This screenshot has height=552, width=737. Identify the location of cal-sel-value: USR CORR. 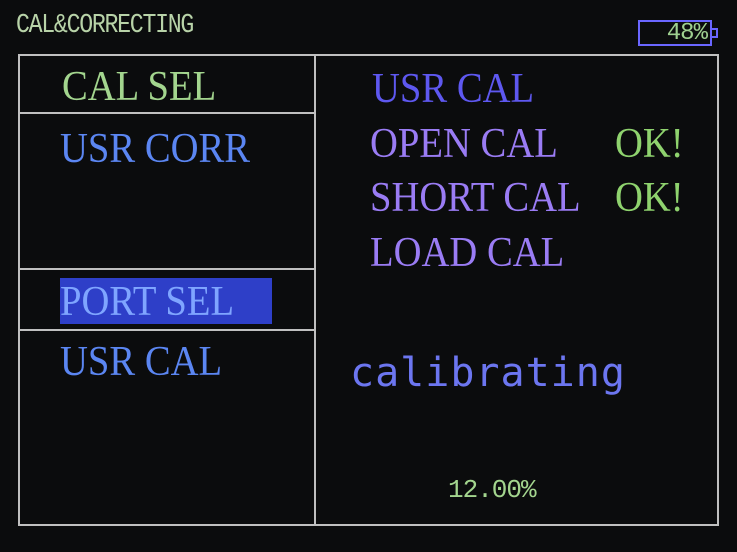
(155, 149).